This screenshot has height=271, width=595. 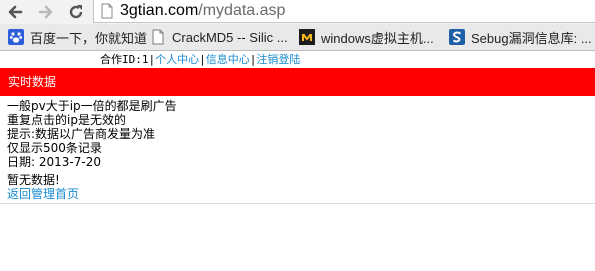 What do you see at coordinates (200, 59) in the screenshot?
I see `top-nav: 合作ID:1|个人中心|信息中心|注销登陆` at bounding box center [200, 59].